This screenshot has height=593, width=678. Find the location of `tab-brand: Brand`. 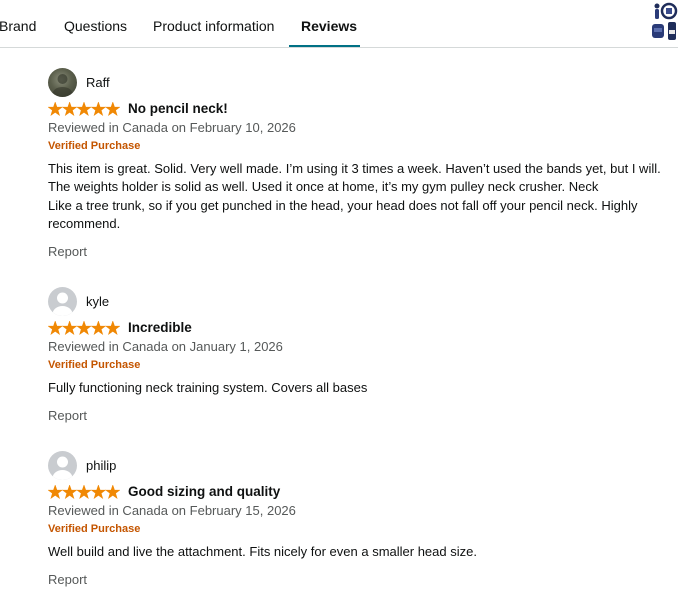

tab-brand: Brand is located at coordinates (18, 24).